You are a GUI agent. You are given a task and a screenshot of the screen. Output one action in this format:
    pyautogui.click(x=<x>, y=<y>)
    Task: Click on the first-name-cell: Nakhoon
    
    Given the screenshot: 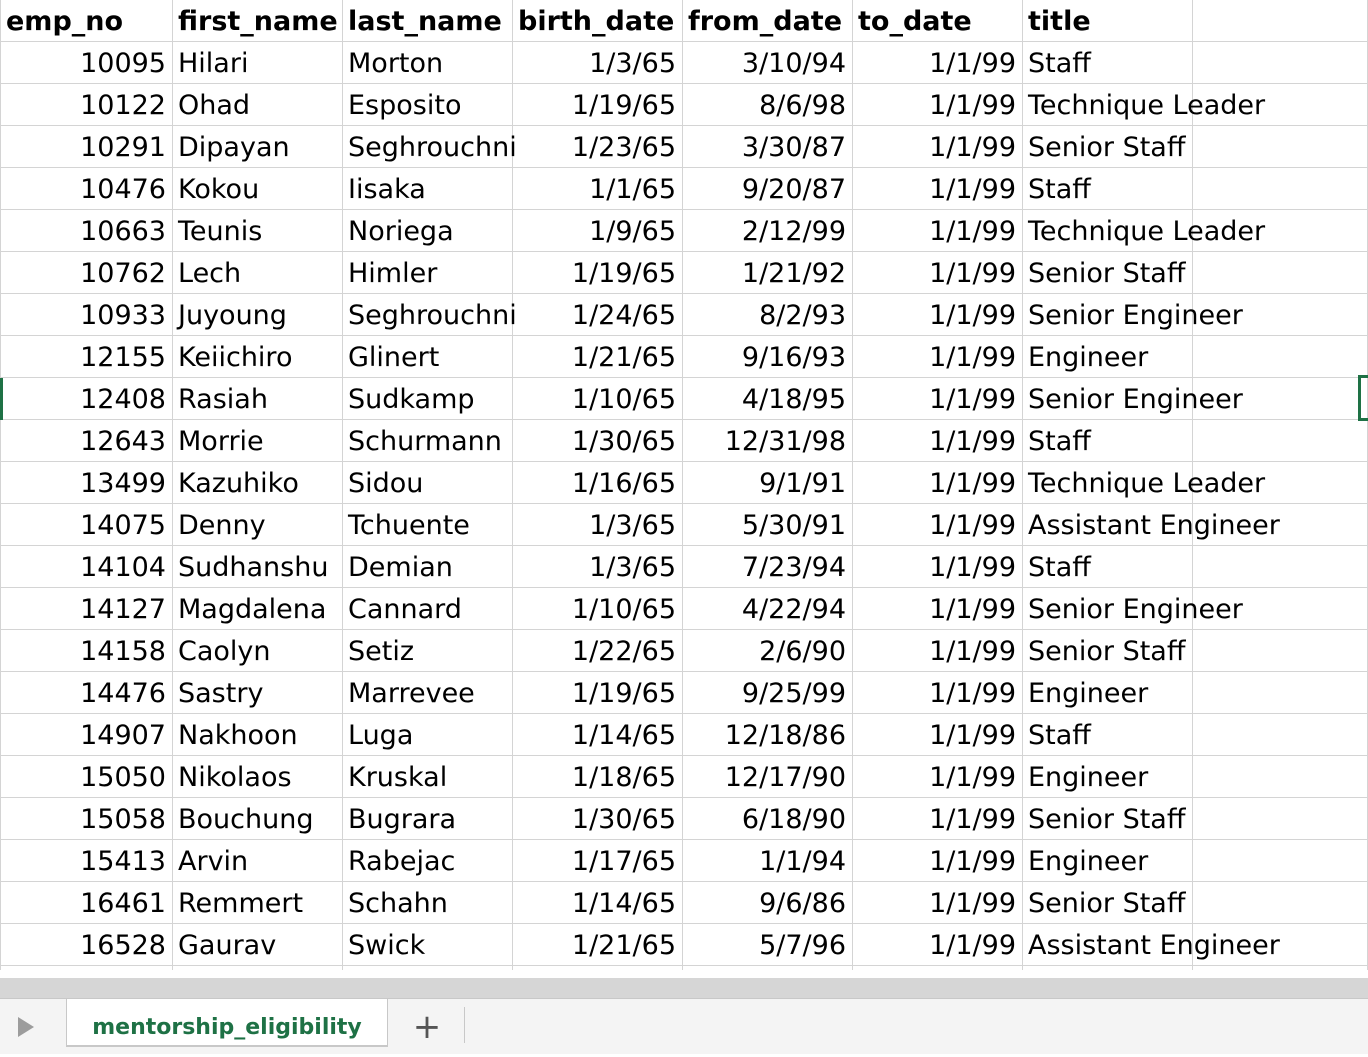 What is the action you would take?
    pyautogui.click(x=257, y=735)
    